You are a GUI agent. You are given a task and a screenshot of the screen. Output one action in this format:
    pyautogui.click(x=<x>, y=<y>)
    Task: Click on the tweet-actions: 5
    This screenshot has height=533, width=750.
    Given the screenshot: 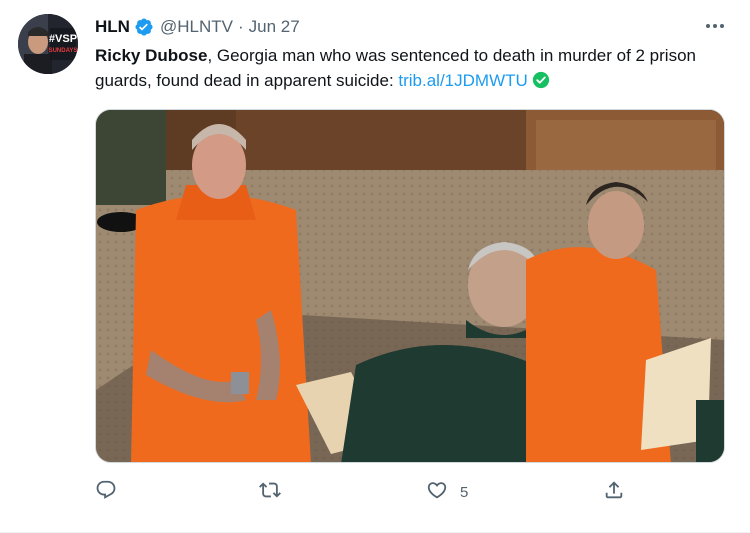 What is the action you would take?
    pyautogui.click(x=375, y=492)
    